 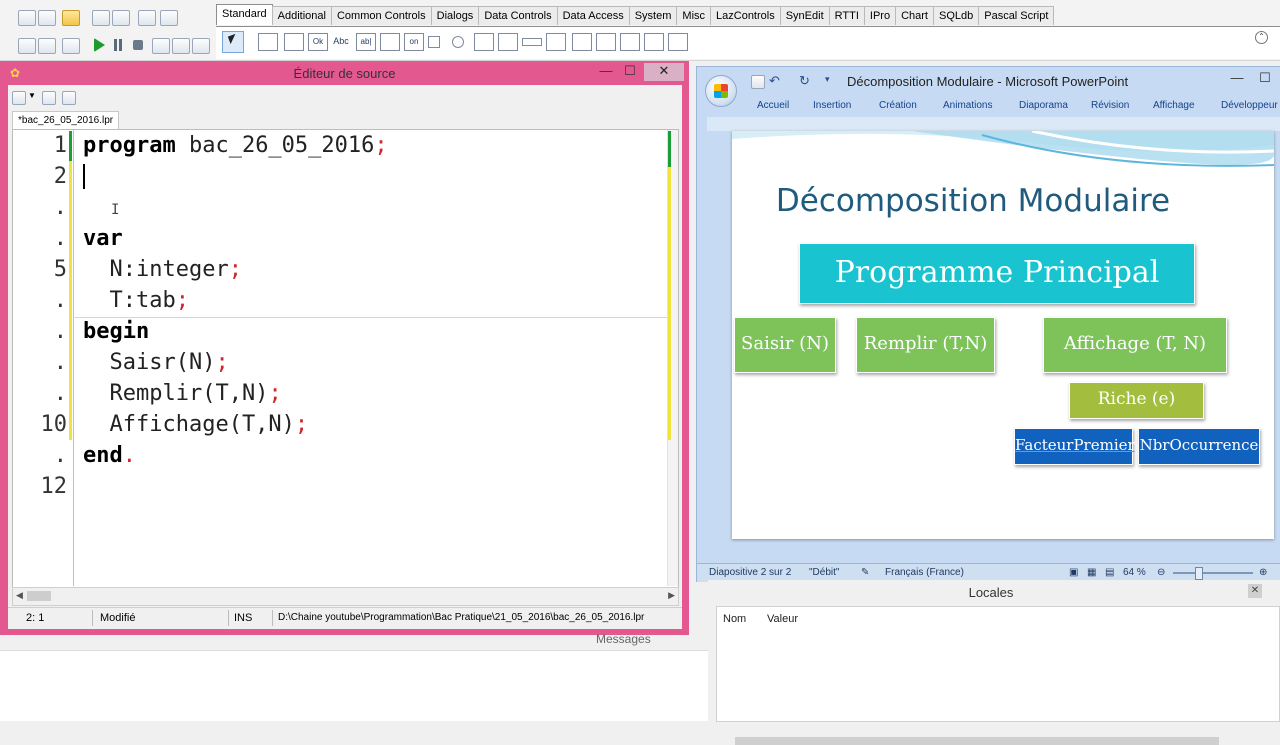 What do you see at coordinates (244, 14) in the screenshot?
I see `palette-tab: Standard` at bounding box center [244, 14].